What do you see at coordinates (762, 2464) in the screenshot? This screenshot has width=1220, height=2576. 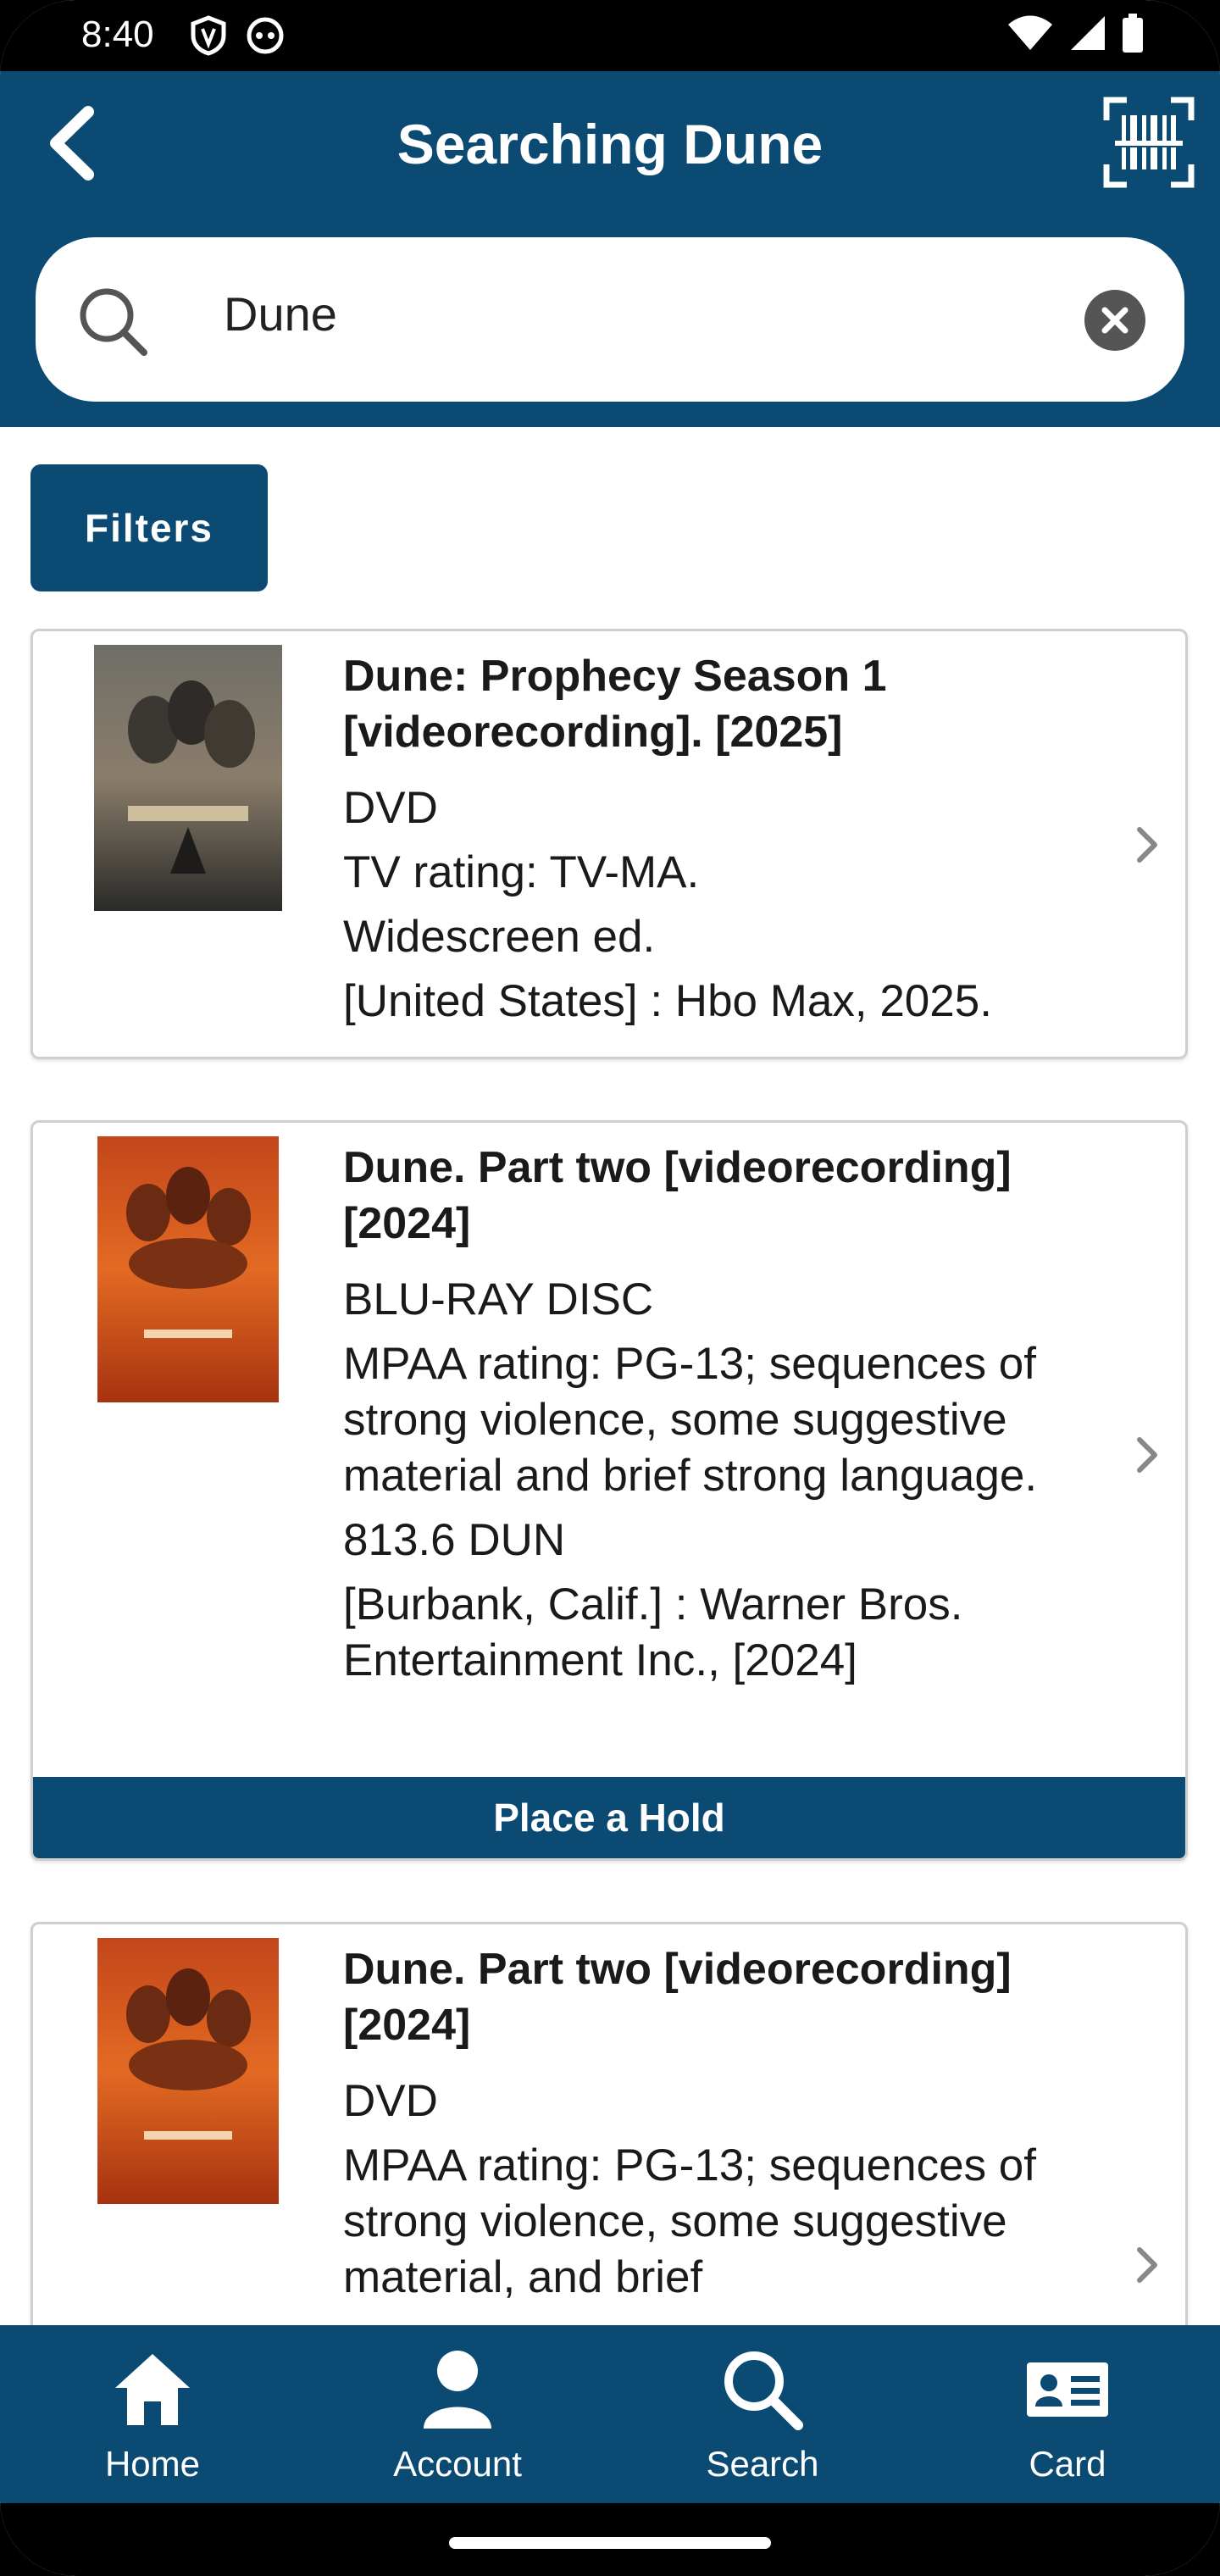 I see `nav-search-label: Search` at bounding box center [762, 2464].